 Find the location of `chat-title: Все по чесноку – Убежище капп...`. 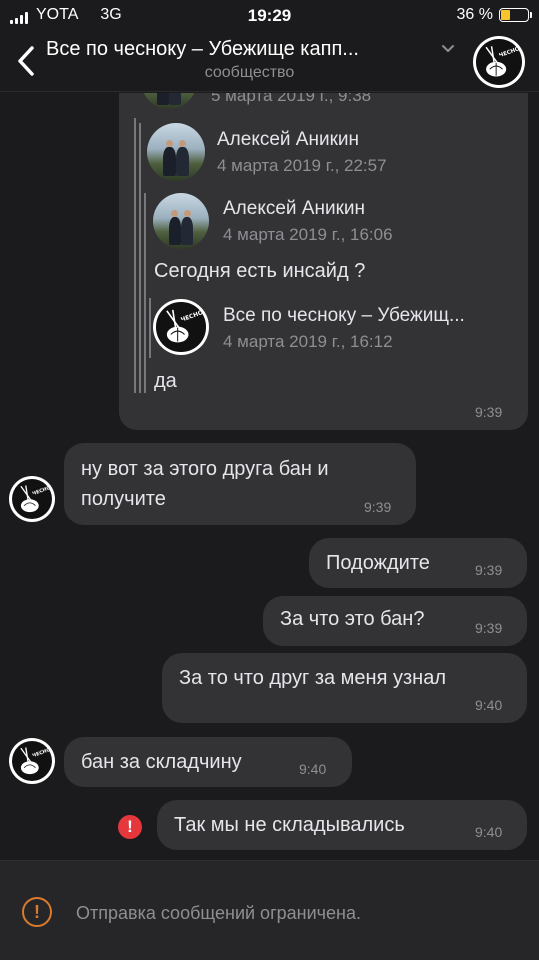

chat-title: Все по чесноку – Убежище капп... is located at coordinates (243, 49).